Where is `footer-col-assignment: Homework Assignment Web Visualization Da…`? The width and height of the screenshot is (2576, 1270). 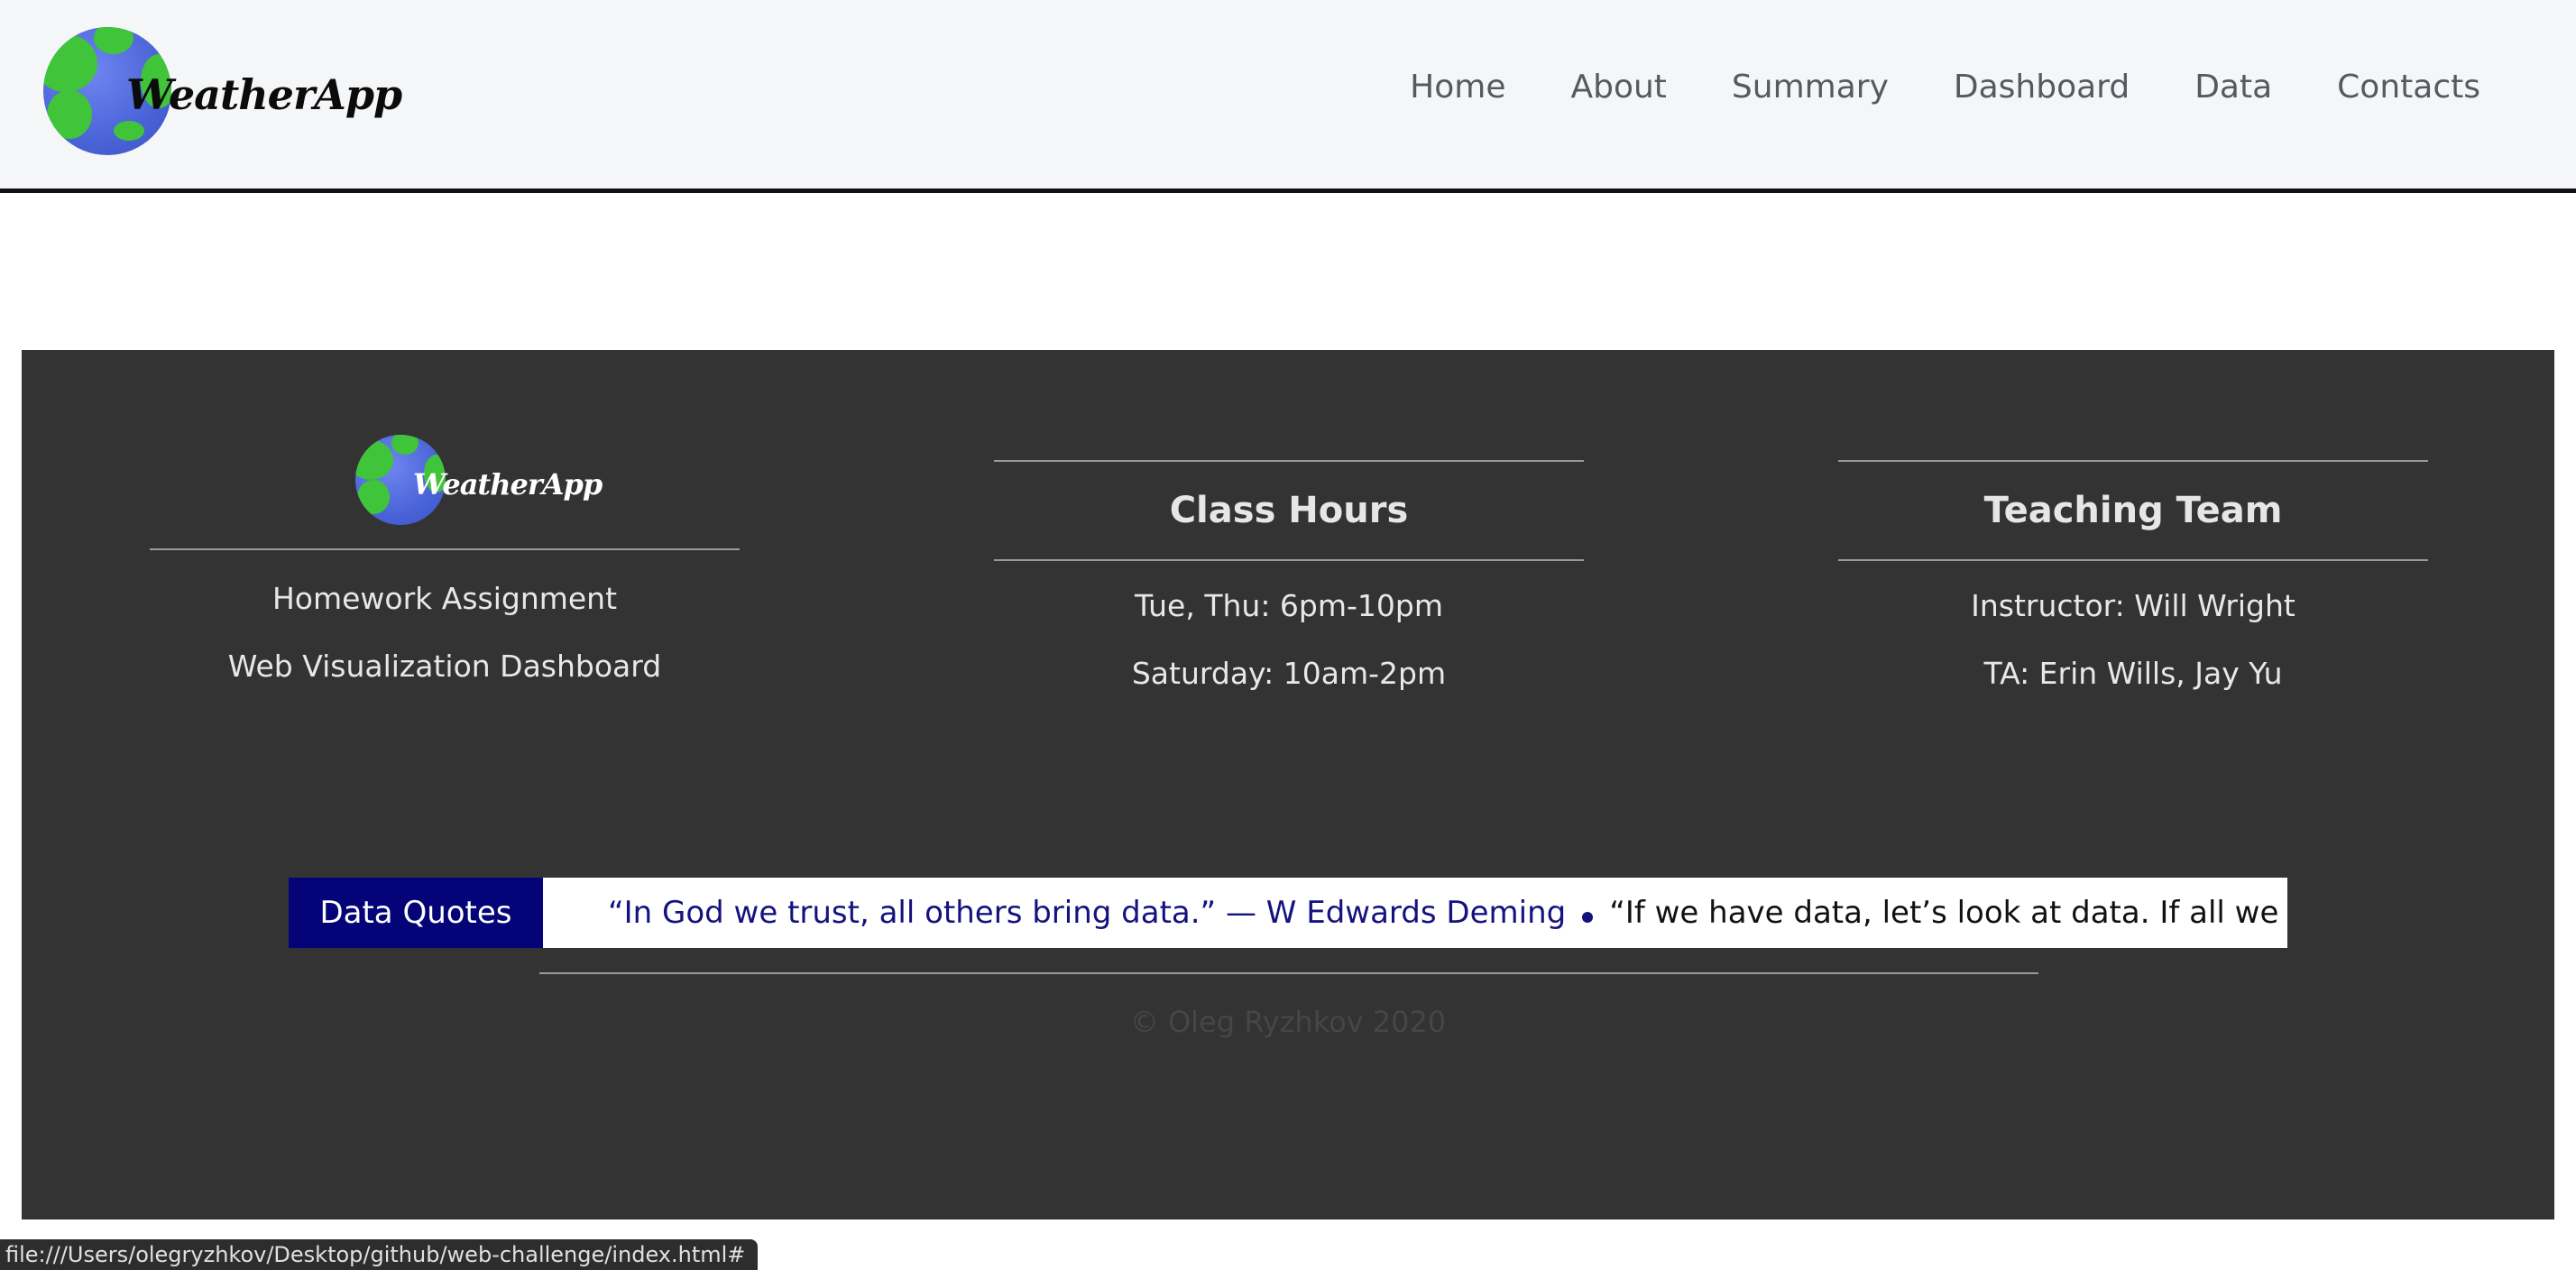 footer-col-assignment: Homework Assignment Web Visualization Da… is located at coordinates (445, 616).